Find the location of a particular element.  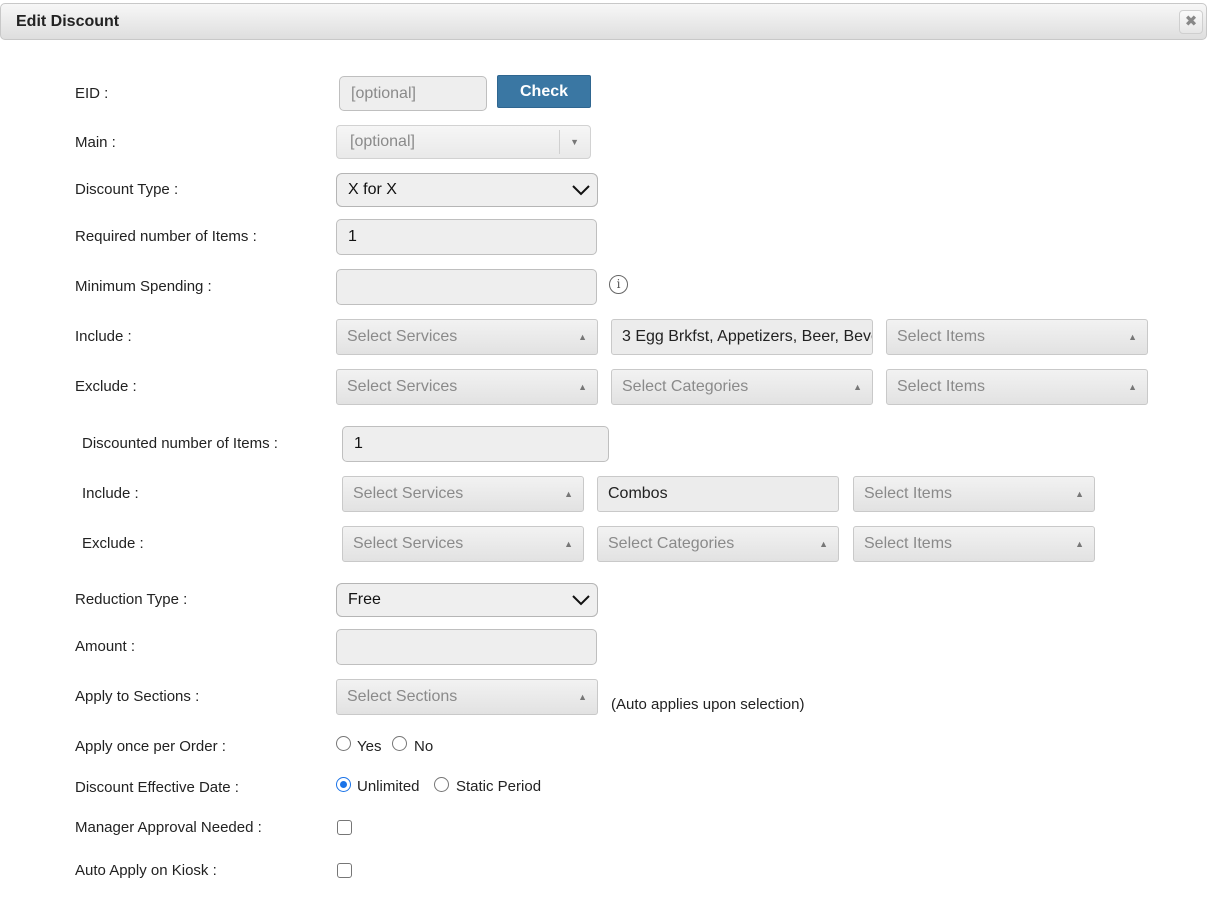

manager-approval-checkbox is located at coordinates (344, 827).